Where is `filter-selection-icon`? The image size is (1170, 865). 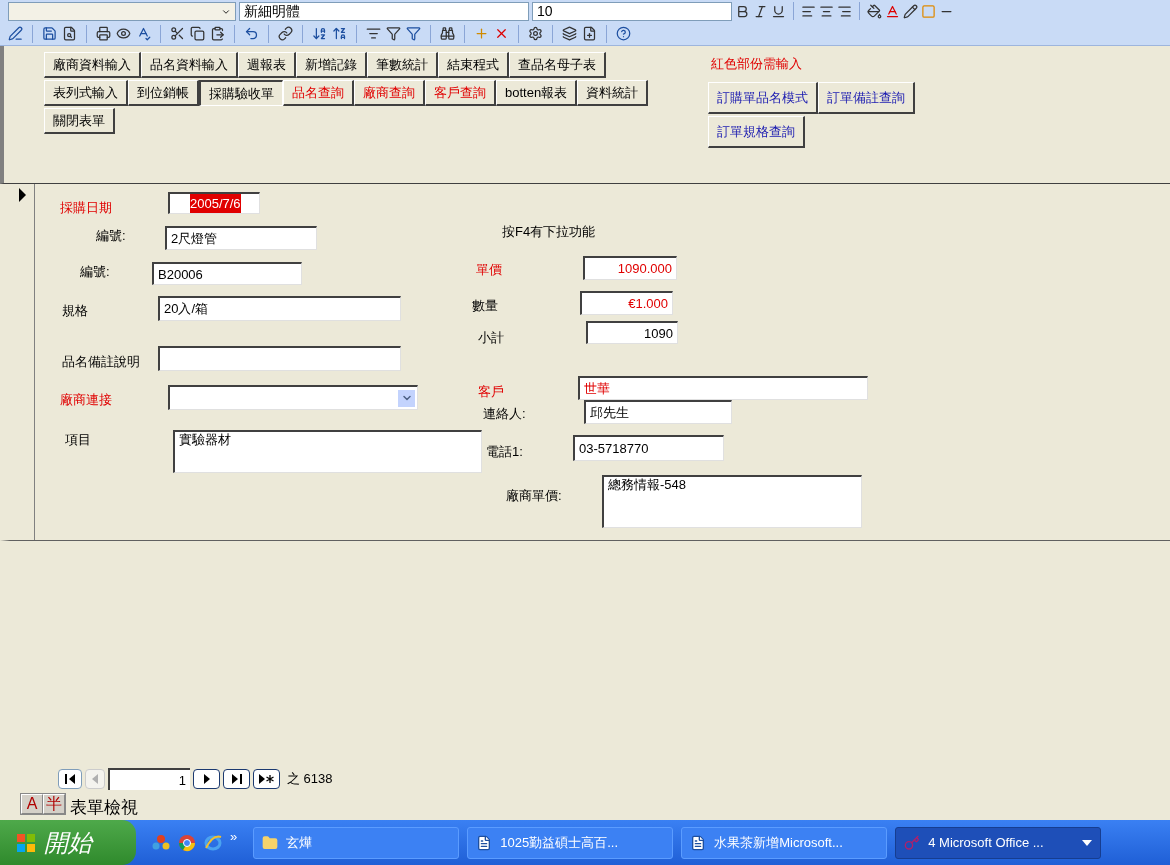
filter-selection-icon is located at coordinates (373, 33).